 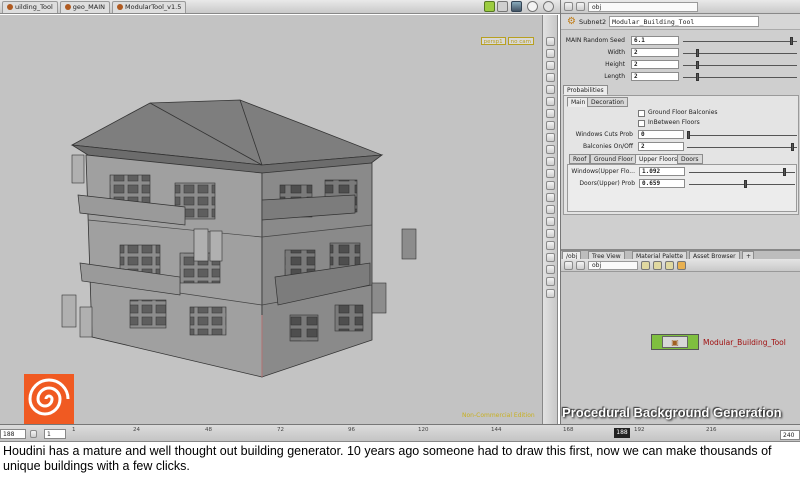 I want to click on subnet-node-icon: ▣, so click(x=675, y=342).